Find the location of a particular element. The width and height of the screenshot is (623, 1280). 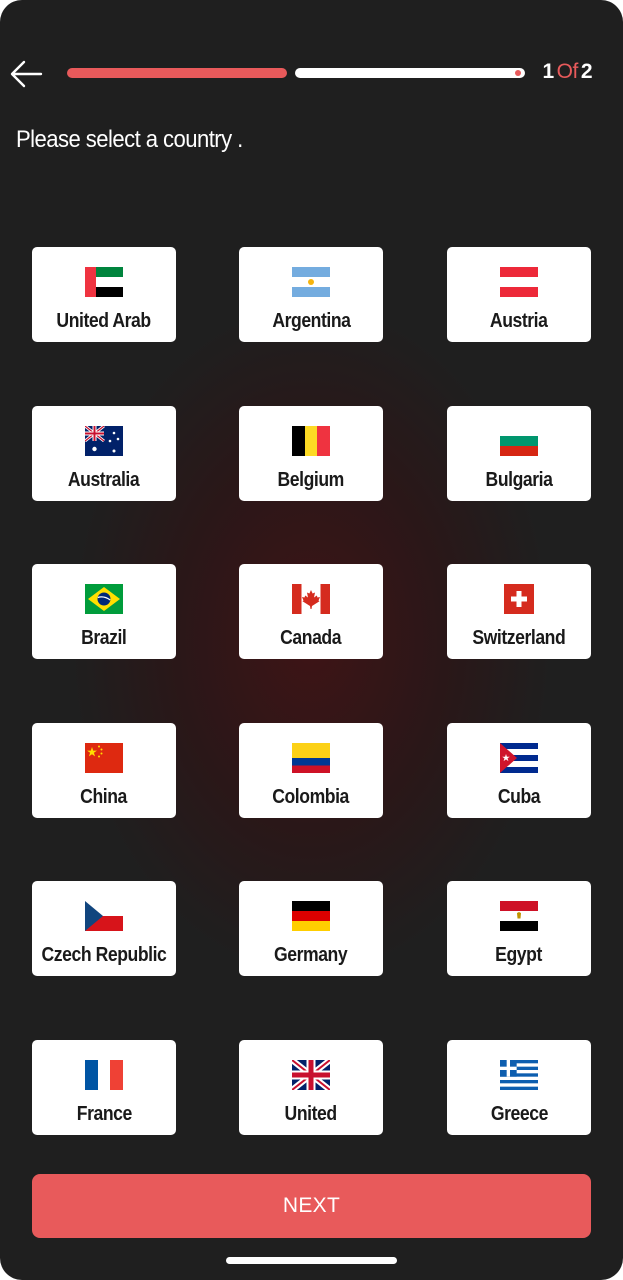

gb-flag-icon is located at coordinates (311, 1075).